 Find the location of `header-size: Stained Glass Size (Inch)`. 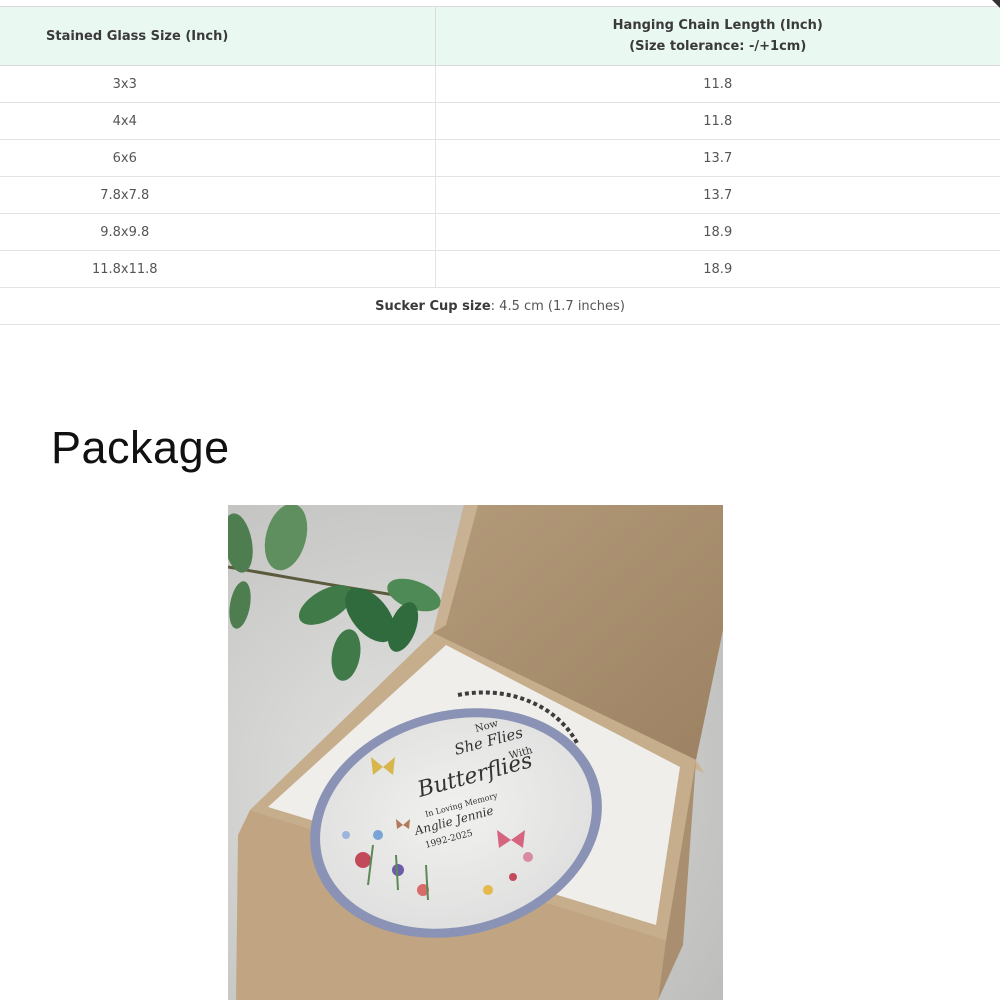

header-size: Stained Glass Size (Inch) is located at coordinates (218, 36).